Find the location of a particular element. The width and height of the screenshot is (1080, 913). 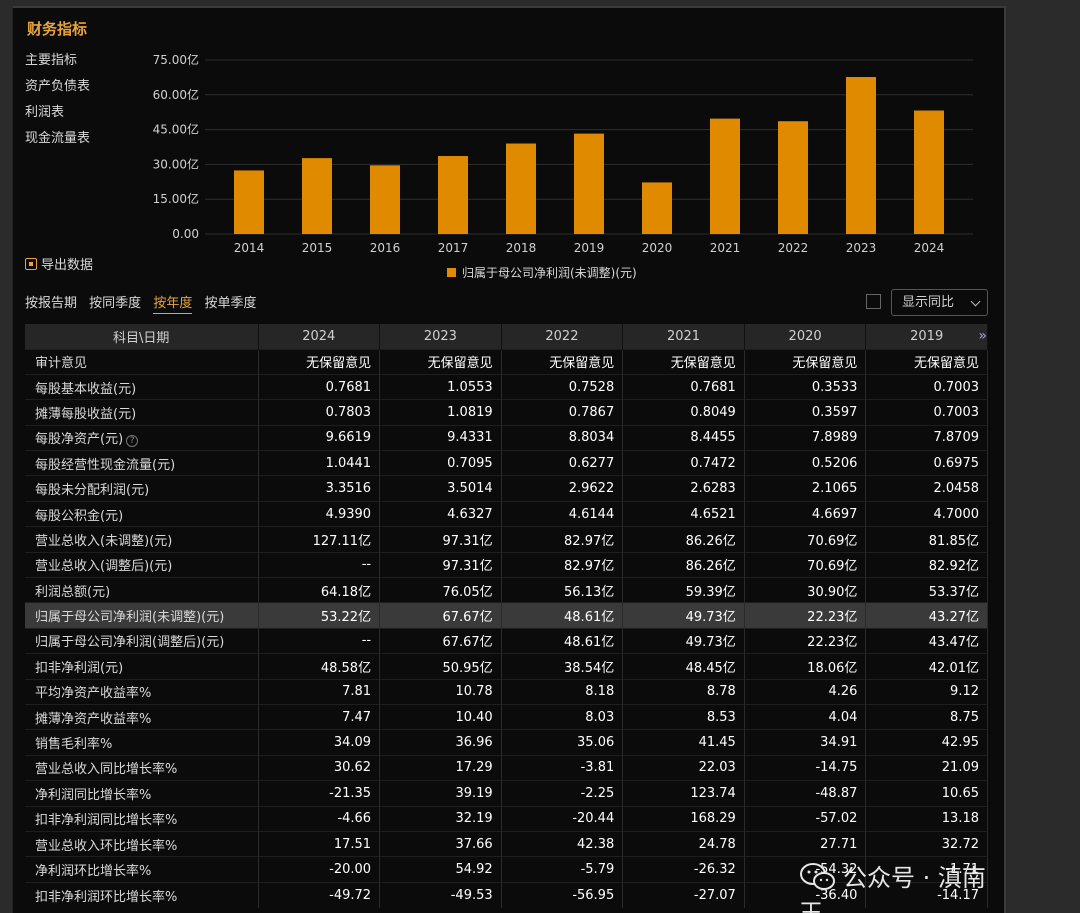

legend-swatch is located at coordinates (451, 272).